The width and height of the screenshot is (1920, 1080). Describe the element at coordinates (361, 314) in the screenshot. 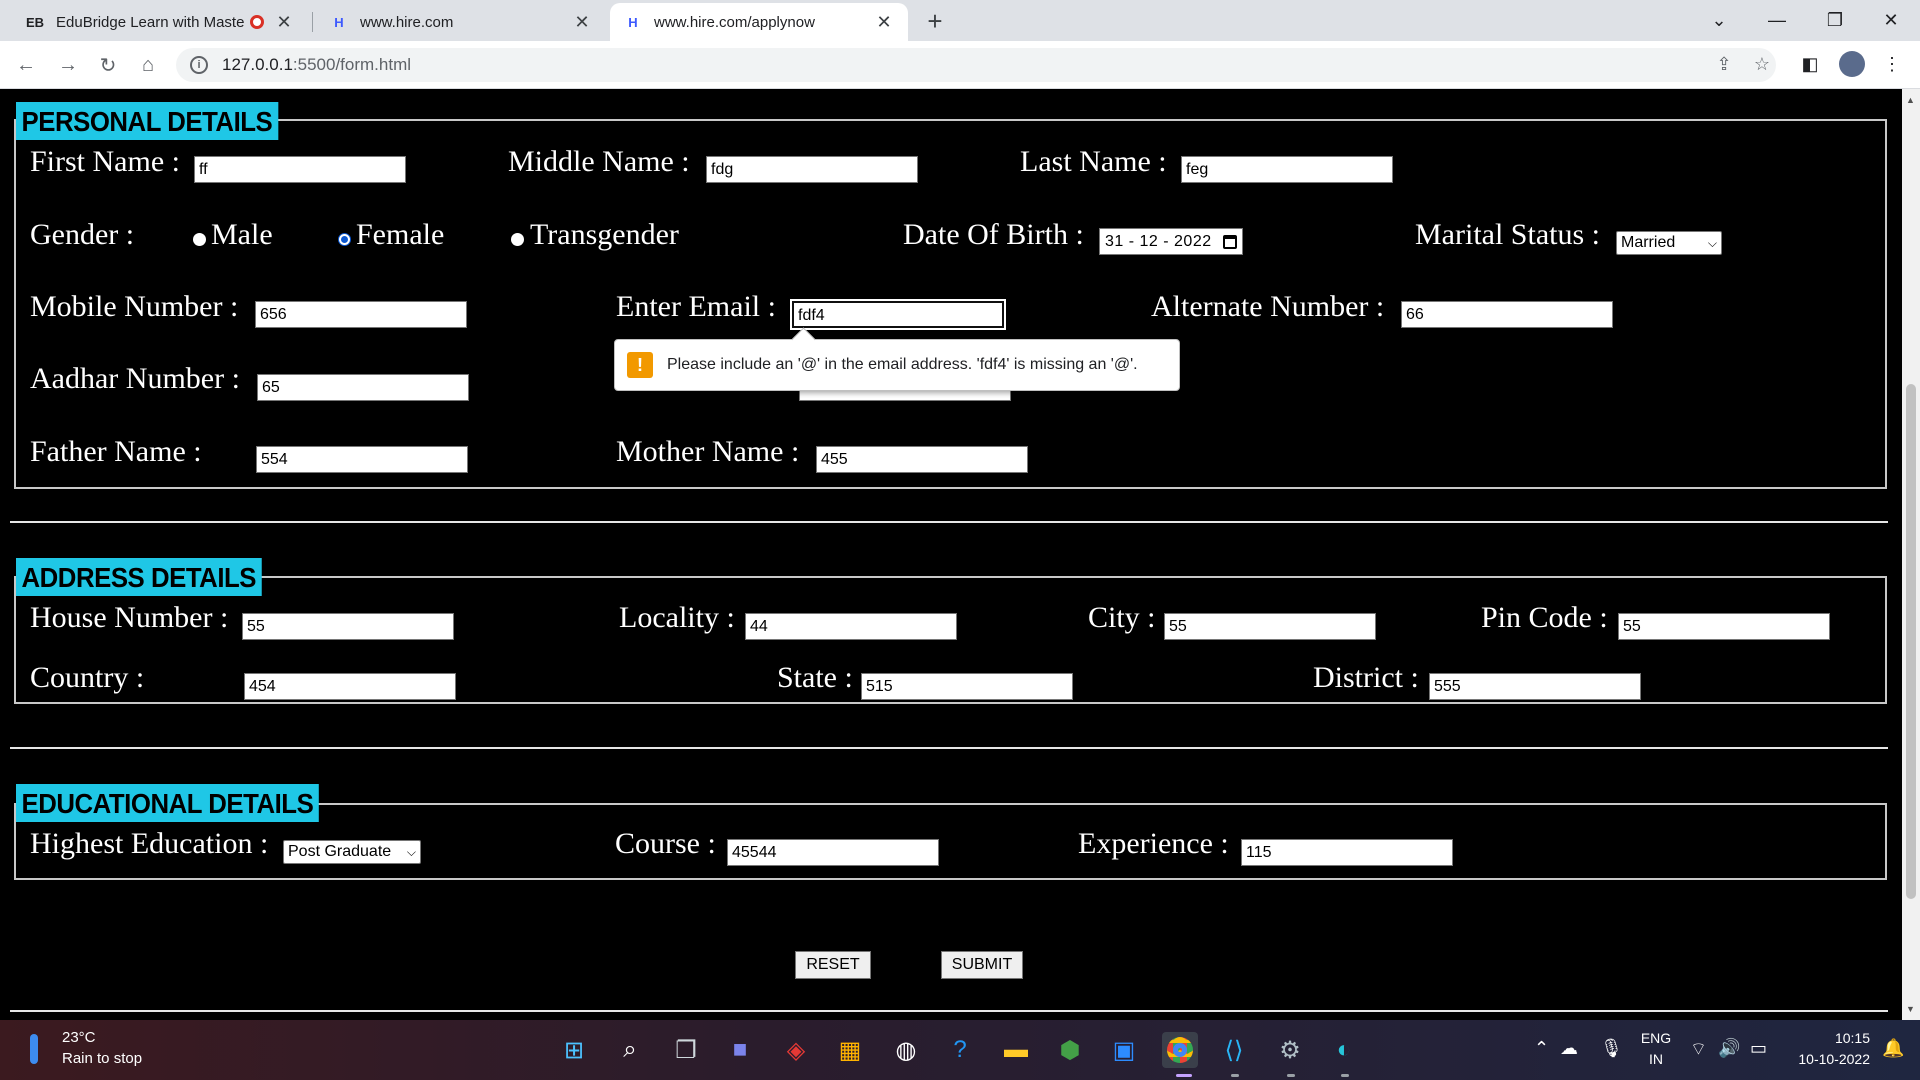

I see `mobile-number-input: 656` at that location.